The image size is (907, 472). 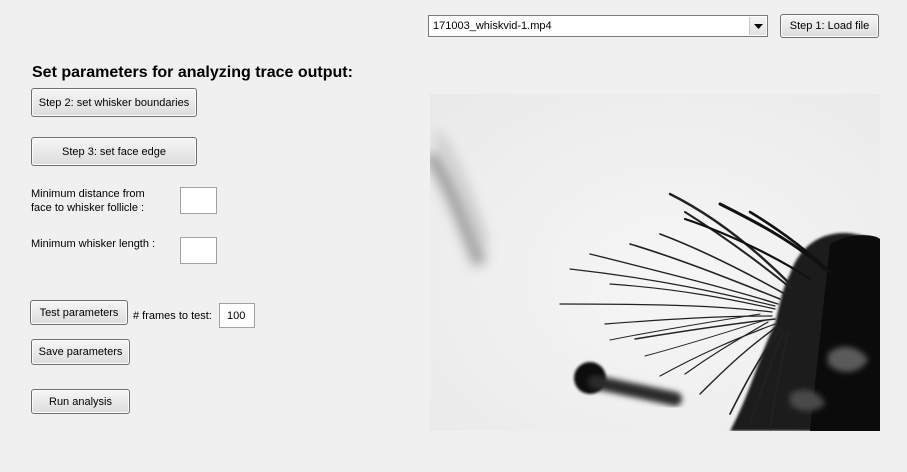 I want to click on save-parameters-button: Save parameters, so click(x=80, y=352).